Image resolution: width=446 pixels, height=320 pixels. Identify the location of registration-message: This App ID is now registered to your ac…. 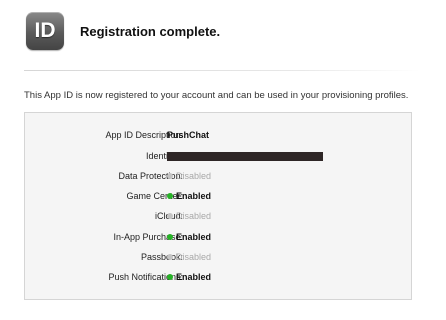
(216, 95).